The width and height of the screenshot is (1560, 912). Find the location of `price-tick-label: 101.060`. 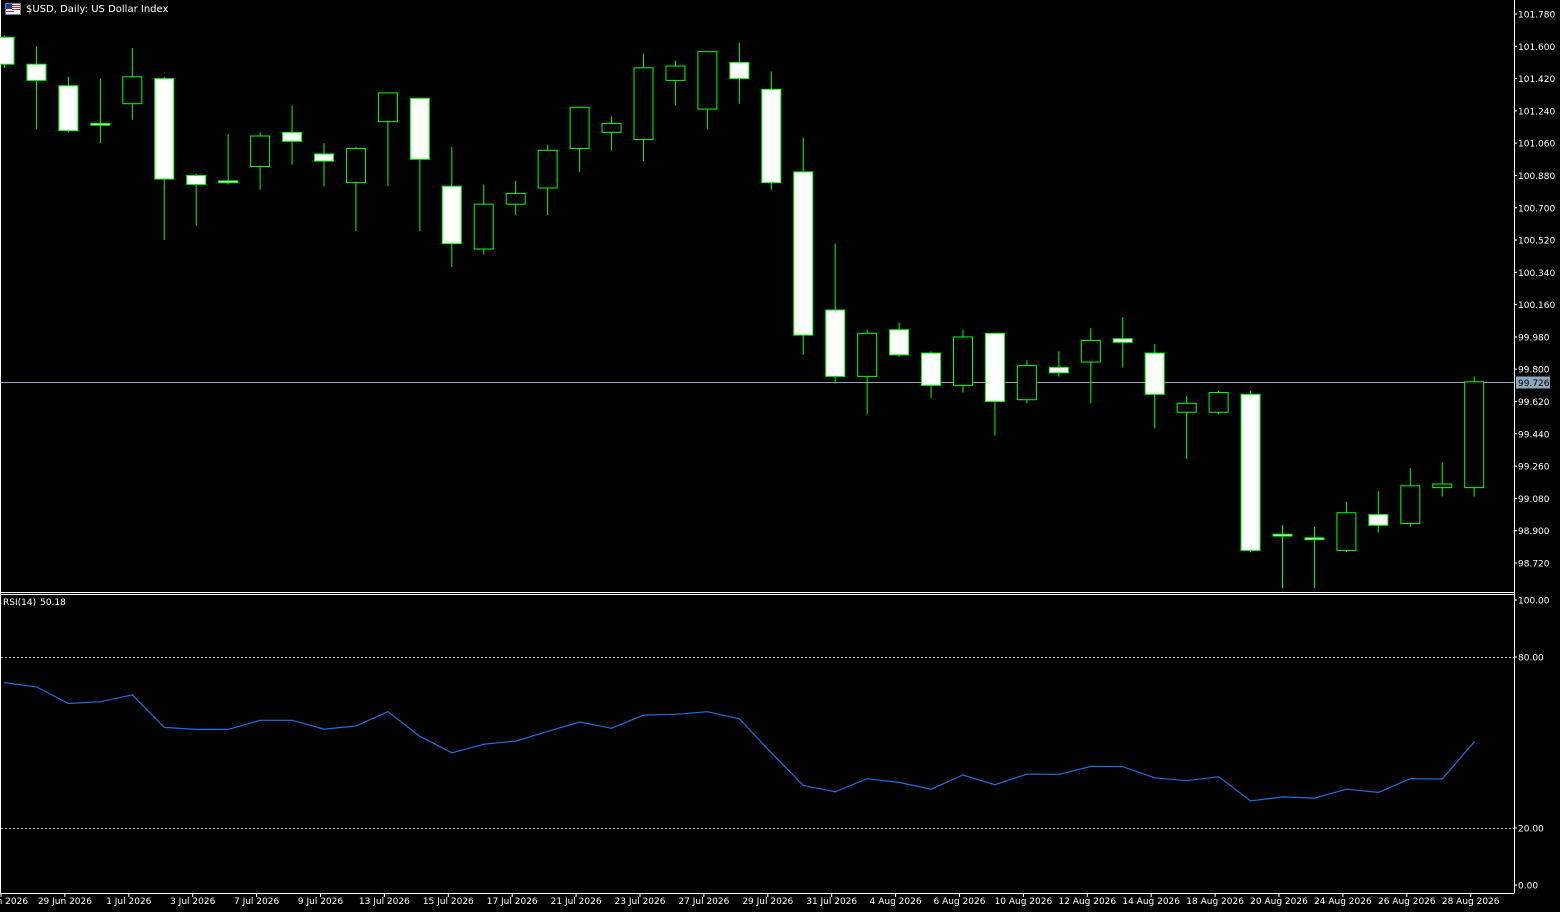

price-tick-label: 101.060 is located at coordinates (1536, 145).